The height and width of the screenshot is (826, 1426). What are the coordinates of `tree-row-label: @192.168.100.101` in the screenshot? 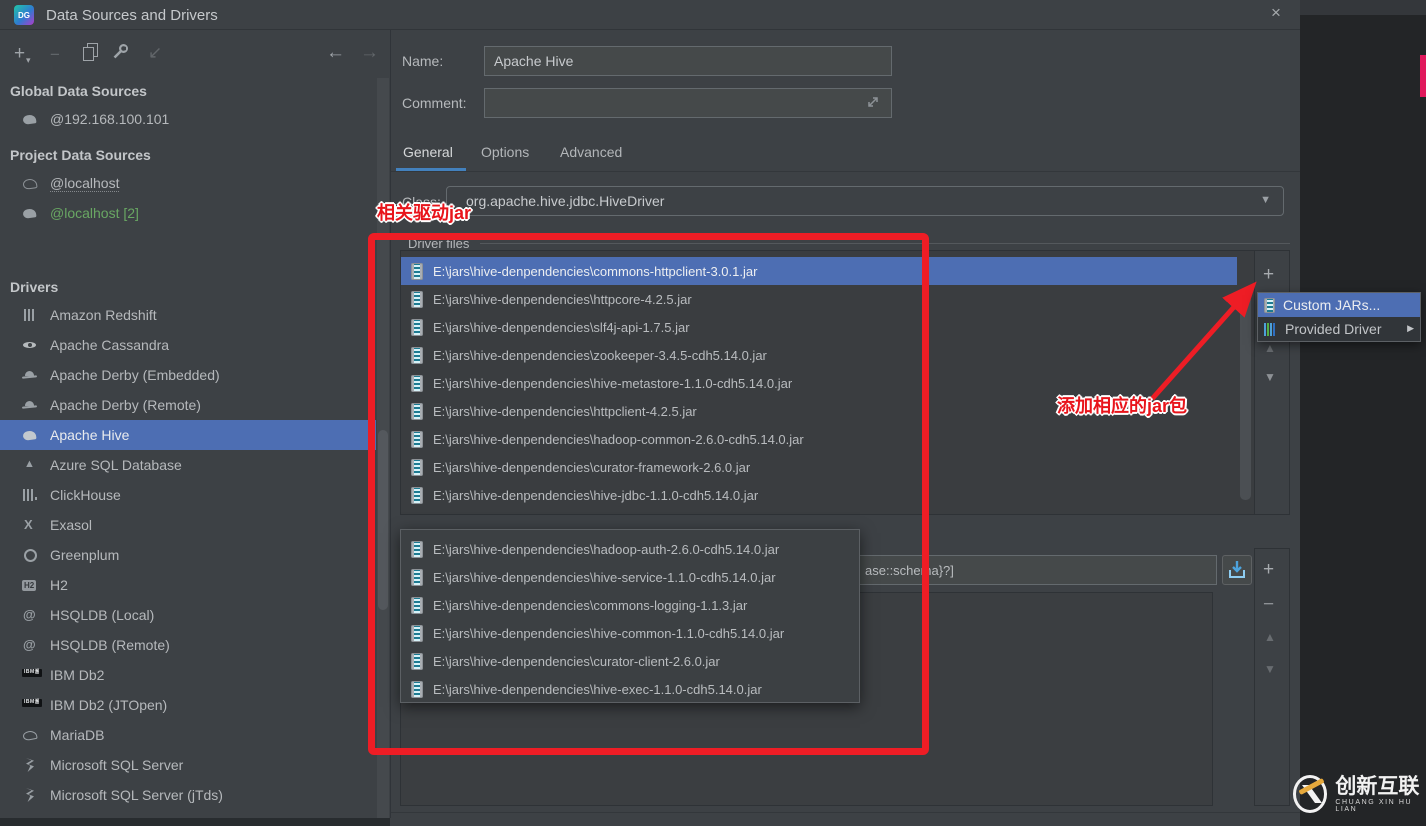 It's located at (110, 119).